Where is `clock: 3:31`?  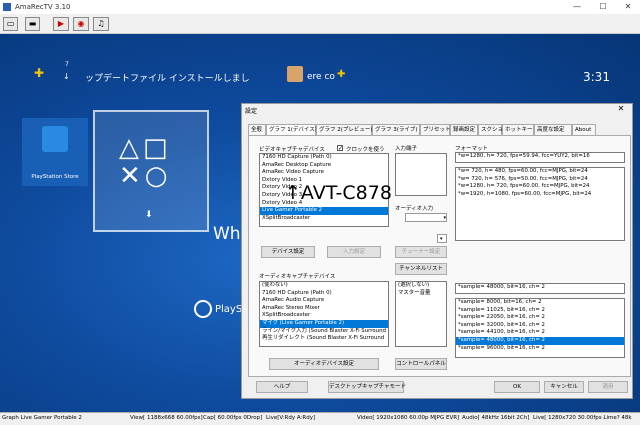 clock: 3:31 is located at coordinates (596, 77).